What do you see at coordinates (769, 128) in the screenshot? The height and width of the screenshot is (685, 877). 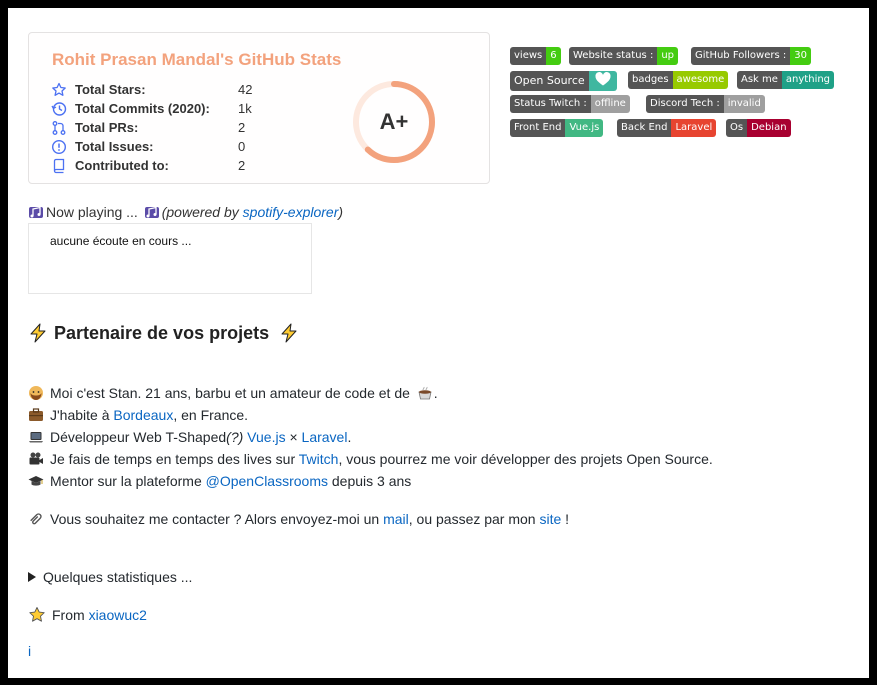 I see `badge-value: Debian` at bounding box center [769, 128].